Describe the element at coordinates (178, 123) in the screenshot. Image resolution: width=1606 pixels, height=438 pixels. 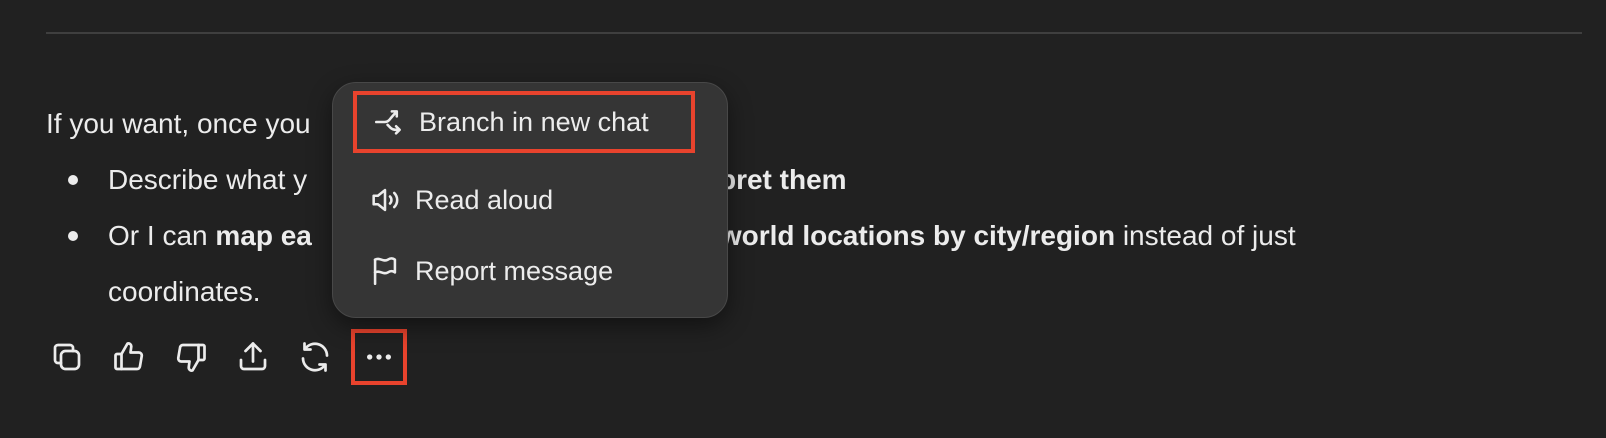
I see `message-intro: If you want, once you` at that location.